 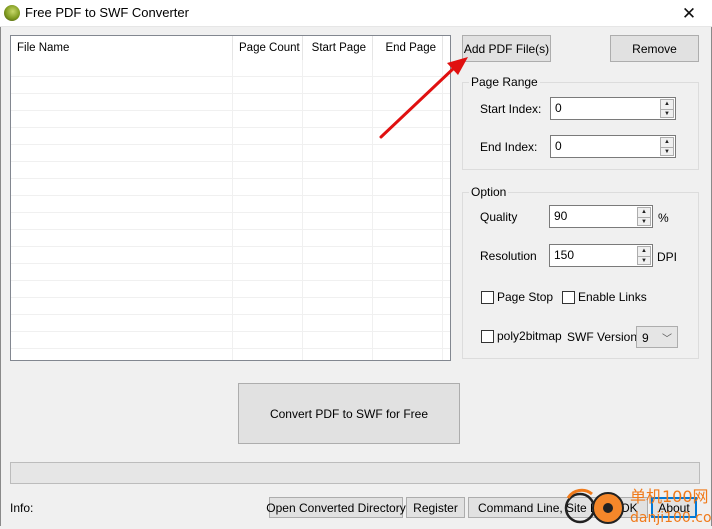 I want to click on poly2bitmap-label: poly2bitmap, so click(x=529, y=336).